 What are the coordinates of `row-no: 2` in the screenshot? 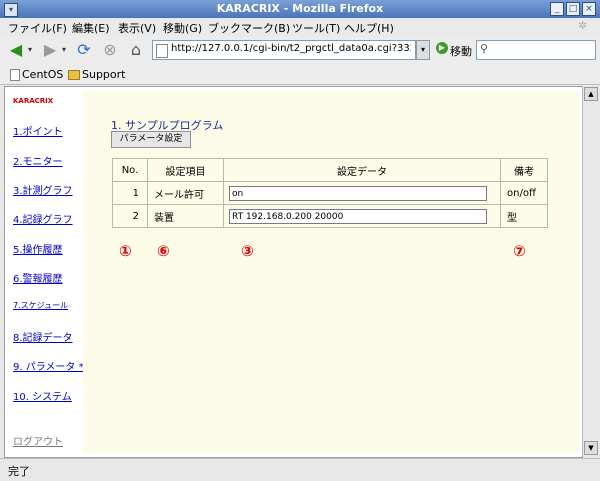 It's located at (130, 216).